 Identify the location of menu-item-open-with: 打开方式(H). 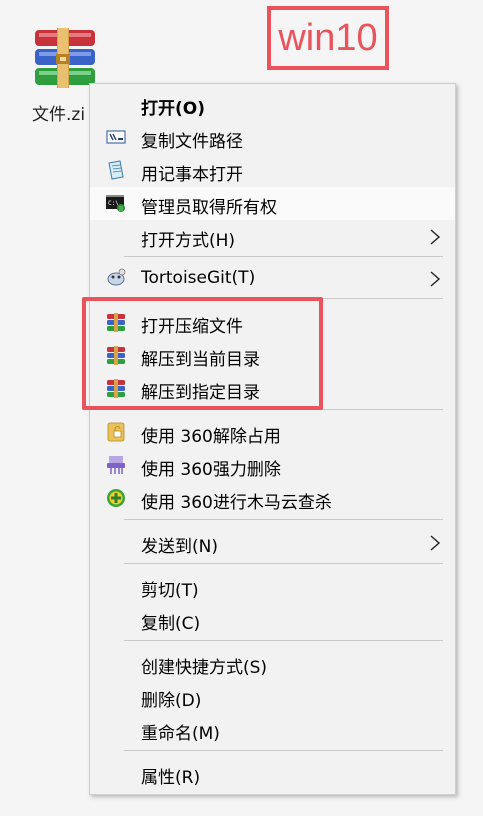
(272, 236).